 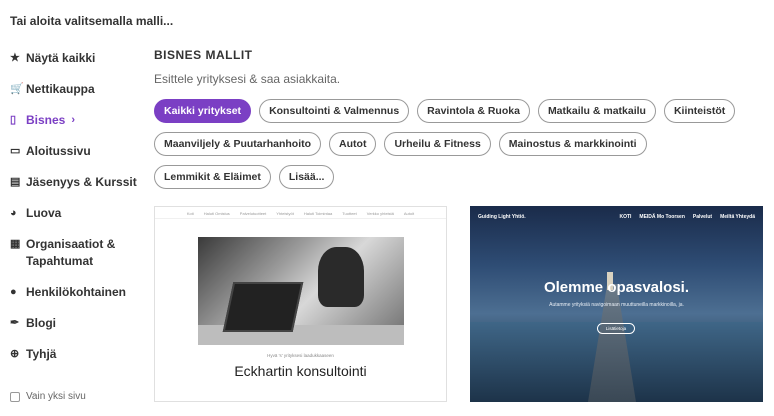 I want to click on thumbnail-title: Eckhartin konsultointi, so click(x=300, y=371).